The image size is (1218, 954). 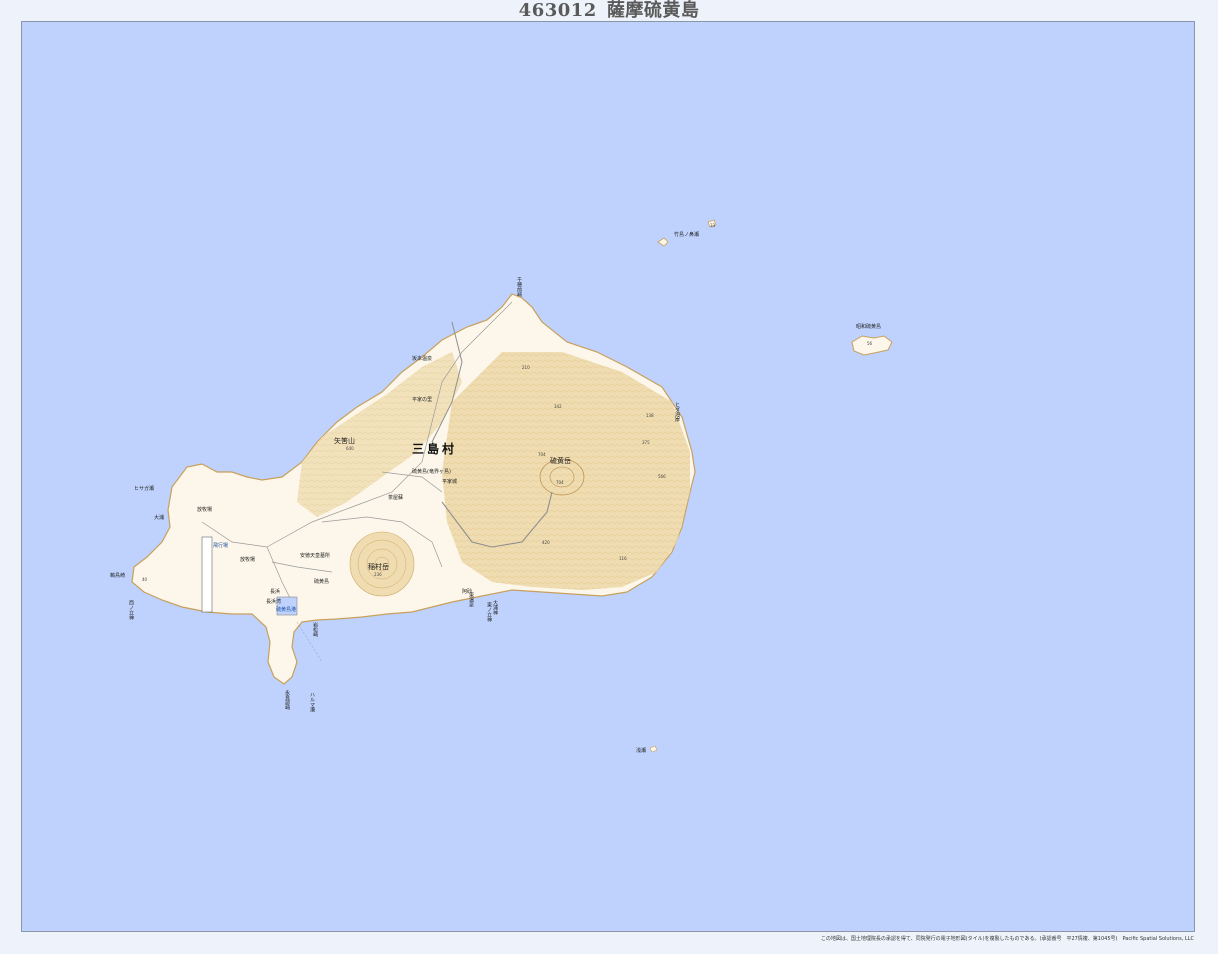 What do you see at coordinates (286, 610) in the screenshot?
I see `port-label: 硫黄島港` at bounding box center [286, 610].